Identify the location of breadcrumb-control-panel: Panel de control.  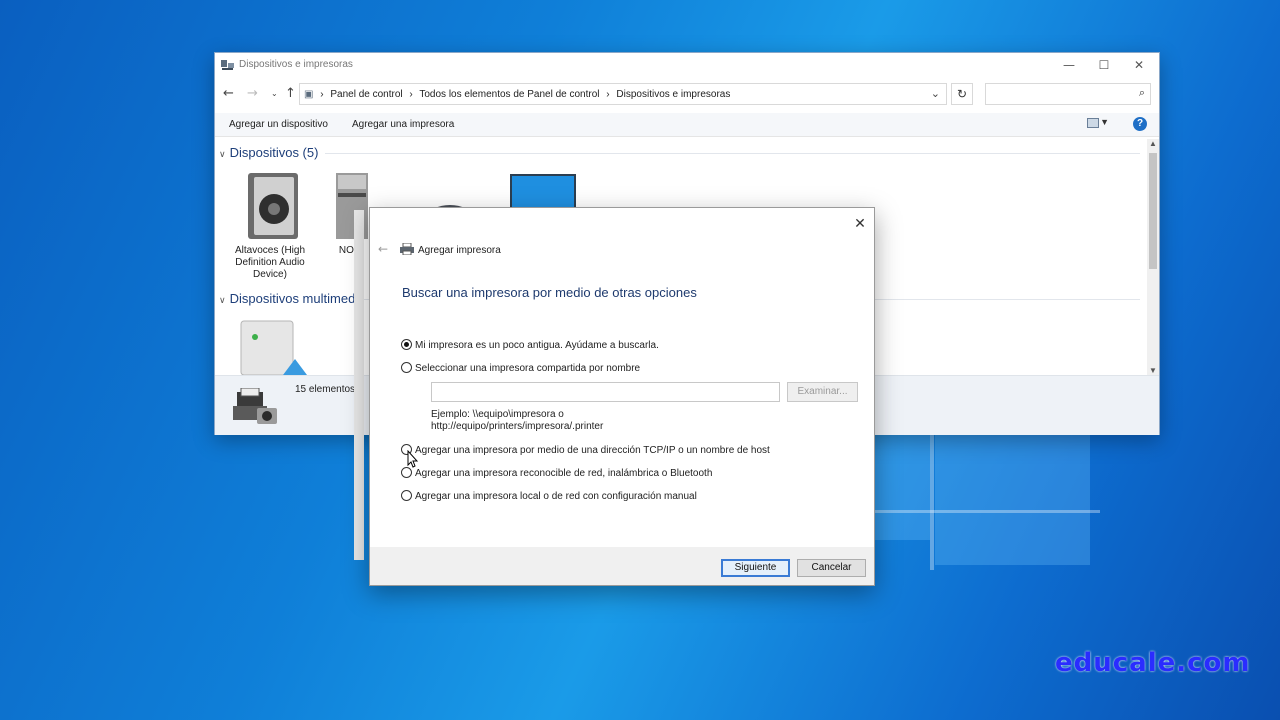
(366, 94).